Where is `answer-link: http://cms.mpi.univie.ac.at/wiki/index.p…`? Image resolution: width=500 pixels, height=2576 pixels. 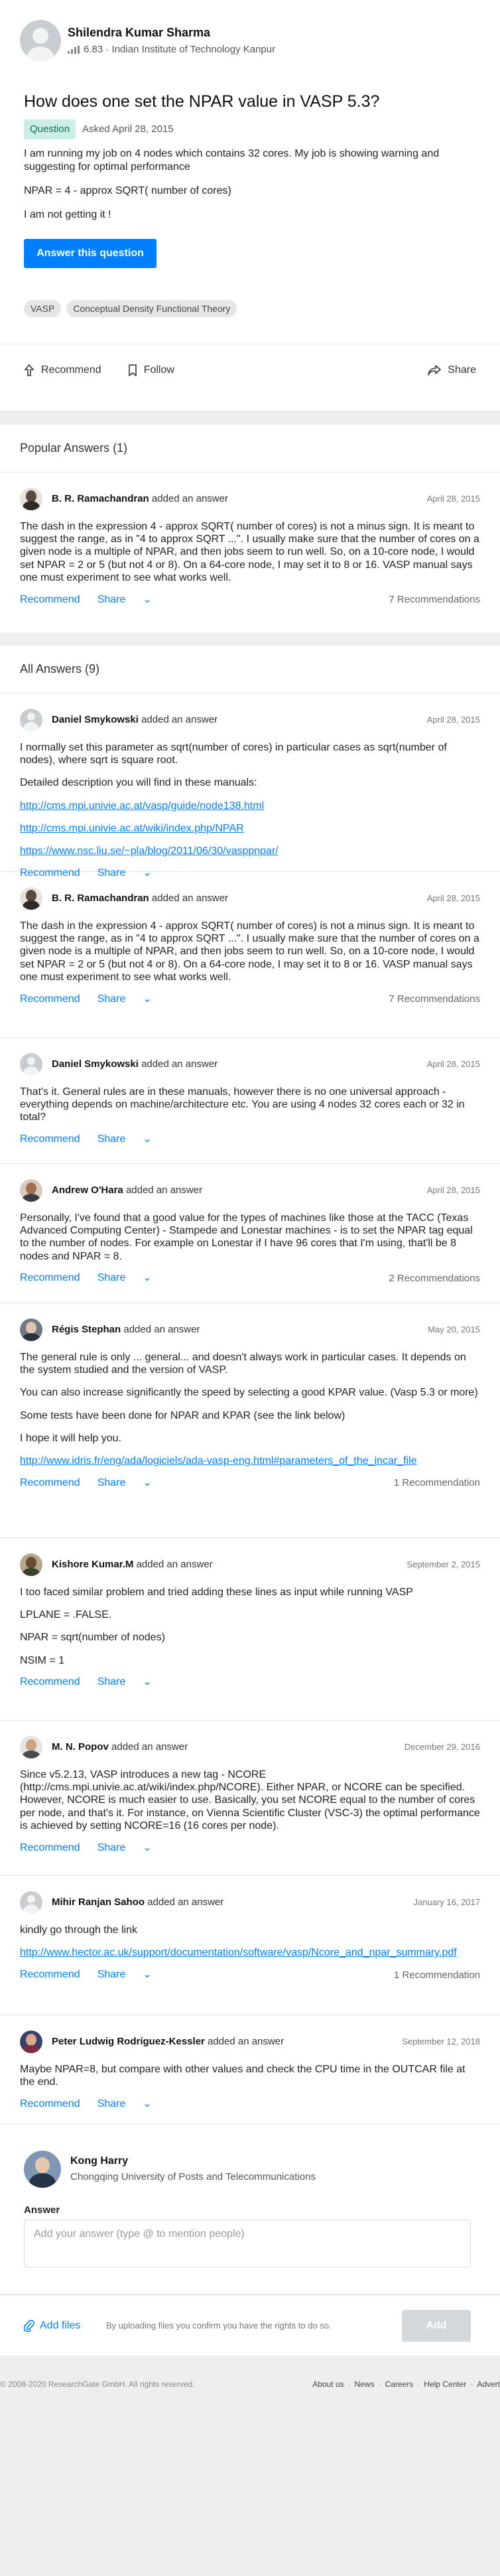 answer-link: http://cms.mpi.univie.ac.at/wiki/index.p… is located at coordinates (132, 828).